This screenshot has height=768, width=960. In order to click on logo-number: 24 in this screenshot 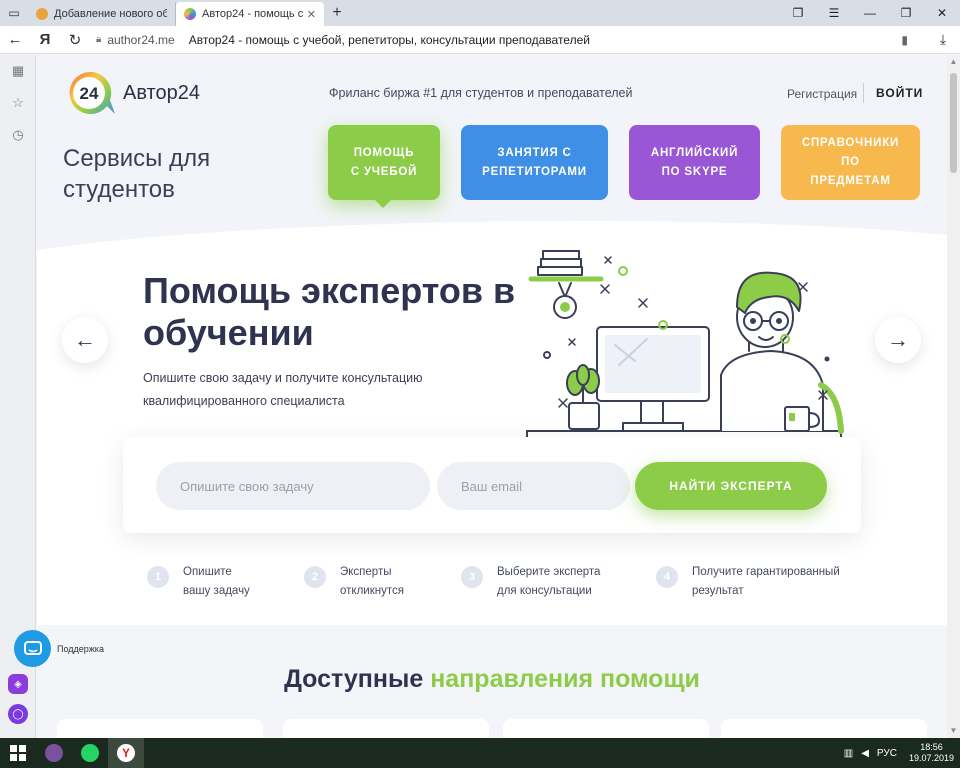, I will do `click(89, 93)`.